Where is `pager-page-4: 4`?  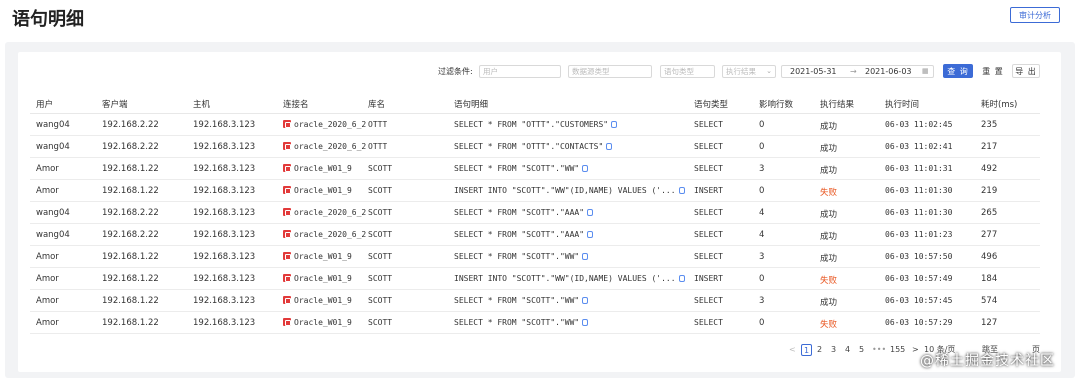
pager-page-4: 4 is located at coordinates (847, 350).